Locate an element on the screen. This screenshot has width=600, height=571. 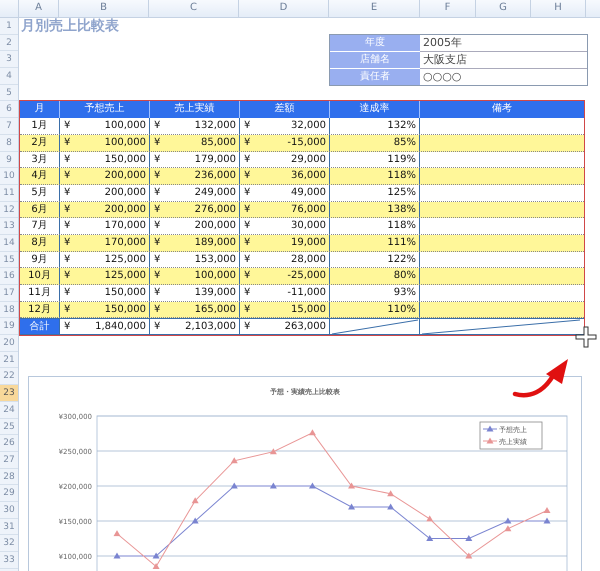
row-header: 24 is located at coordinates (9, 410).